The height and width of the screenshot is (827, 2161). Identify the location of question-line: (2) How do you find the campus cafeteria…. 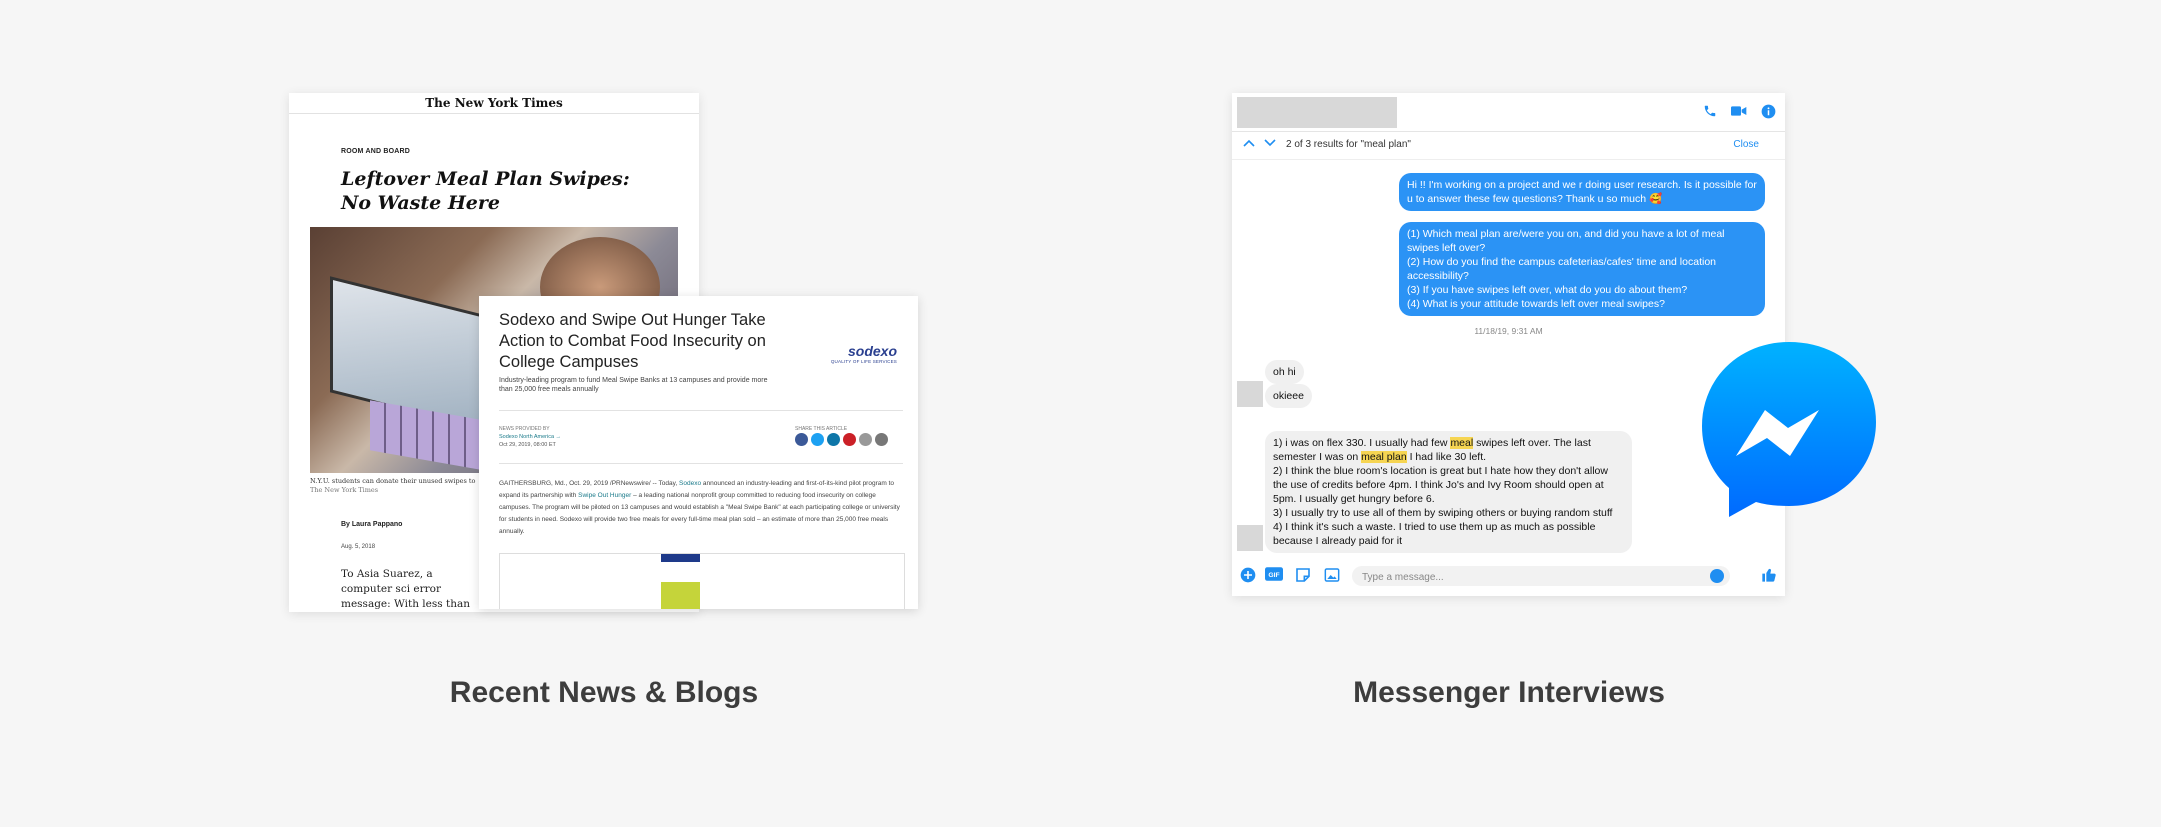
(1561, 269).